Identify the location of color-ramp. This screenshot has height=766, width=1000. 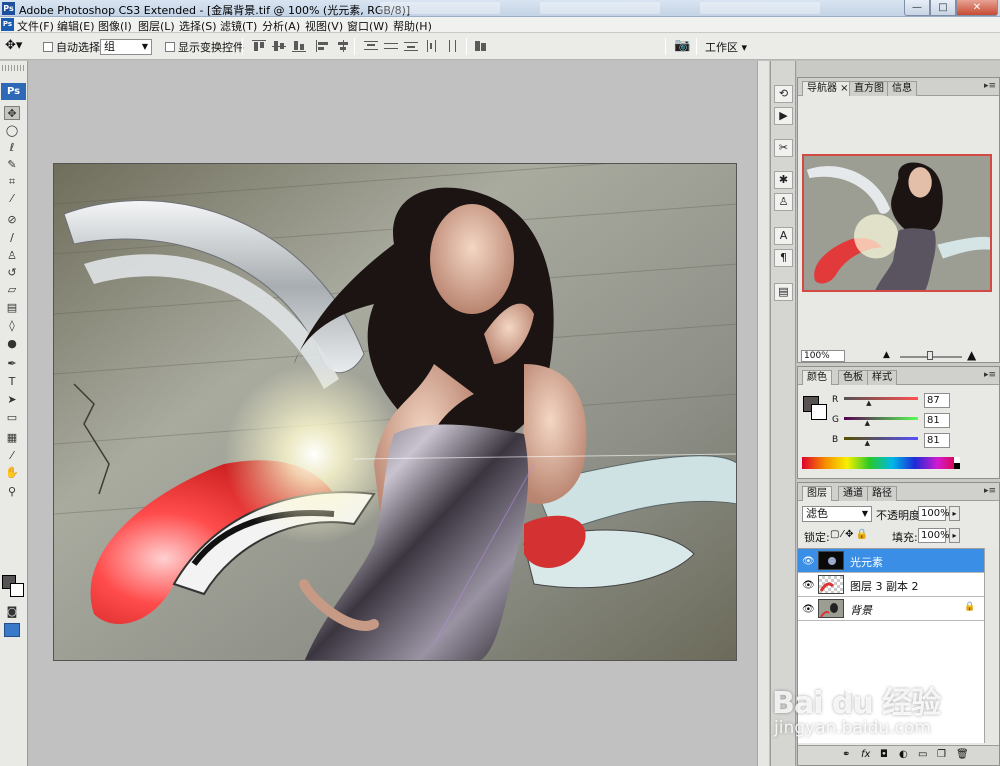
(881, 463).